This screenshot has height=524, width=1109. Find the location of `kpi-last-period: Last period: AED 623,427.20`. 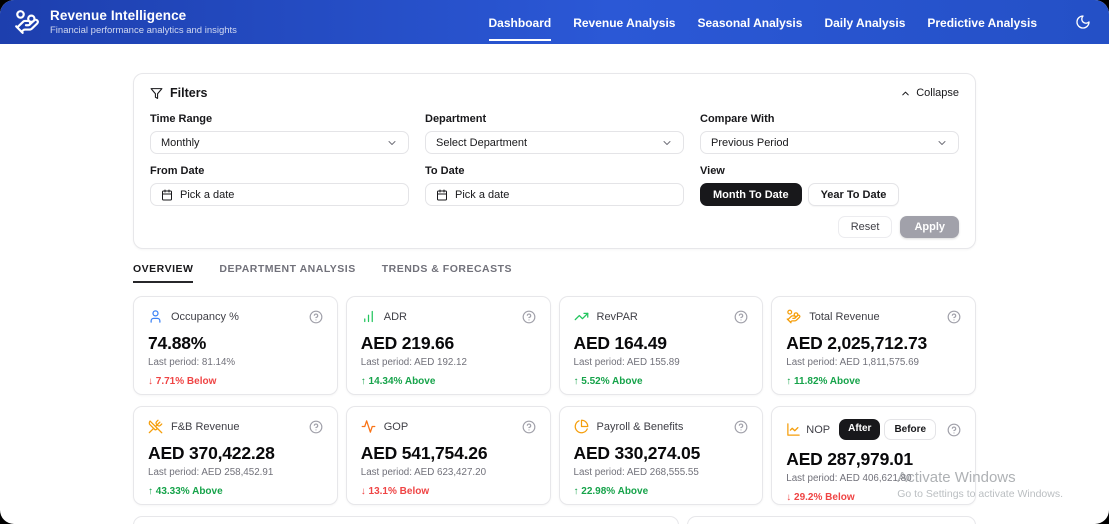

kpi-last-period: Last period: AED 623,427.20 is located at coordinates (423, 472).